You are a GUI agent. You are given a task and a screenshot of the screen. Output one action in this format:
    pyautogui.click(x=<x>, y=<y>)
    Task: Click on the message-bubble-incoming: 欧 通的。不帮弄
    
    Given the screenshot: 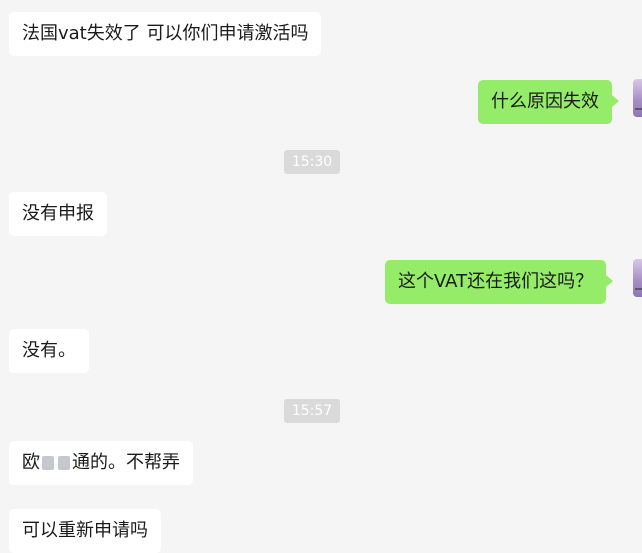 What is the action you would take?
    pyautogui.click(x=101, y=463)
    